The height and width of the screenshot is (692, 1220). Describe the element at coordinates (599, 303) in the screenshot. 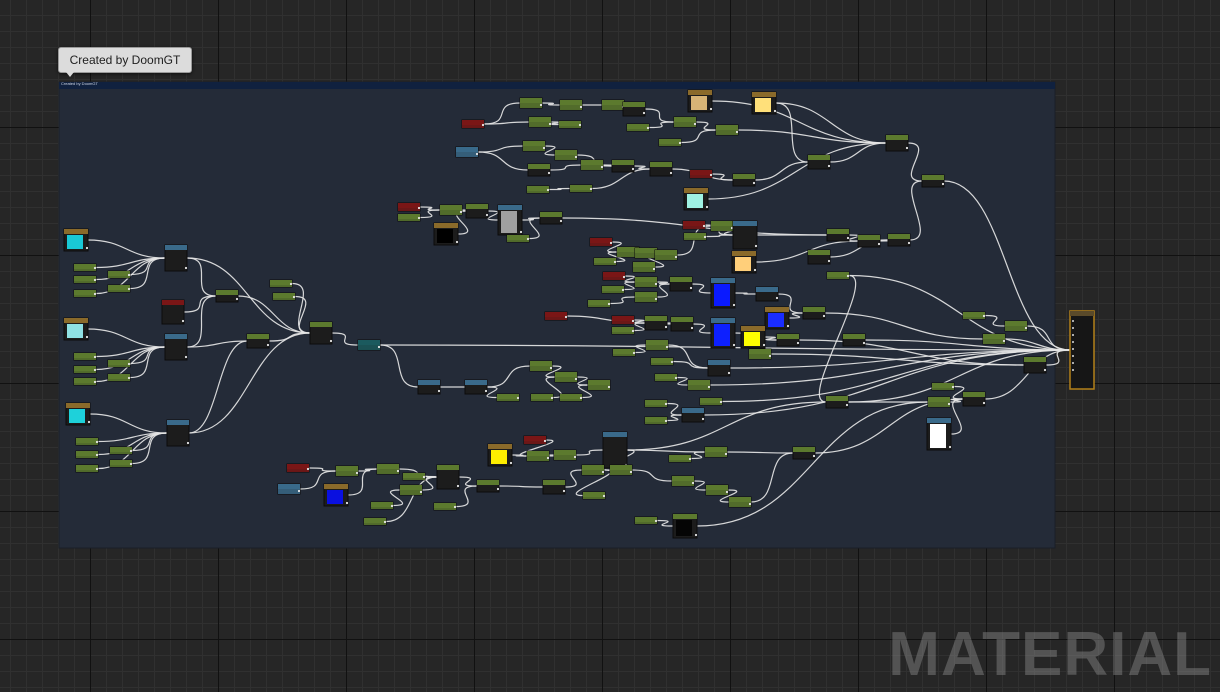

I see `material-node-g10` at that location.